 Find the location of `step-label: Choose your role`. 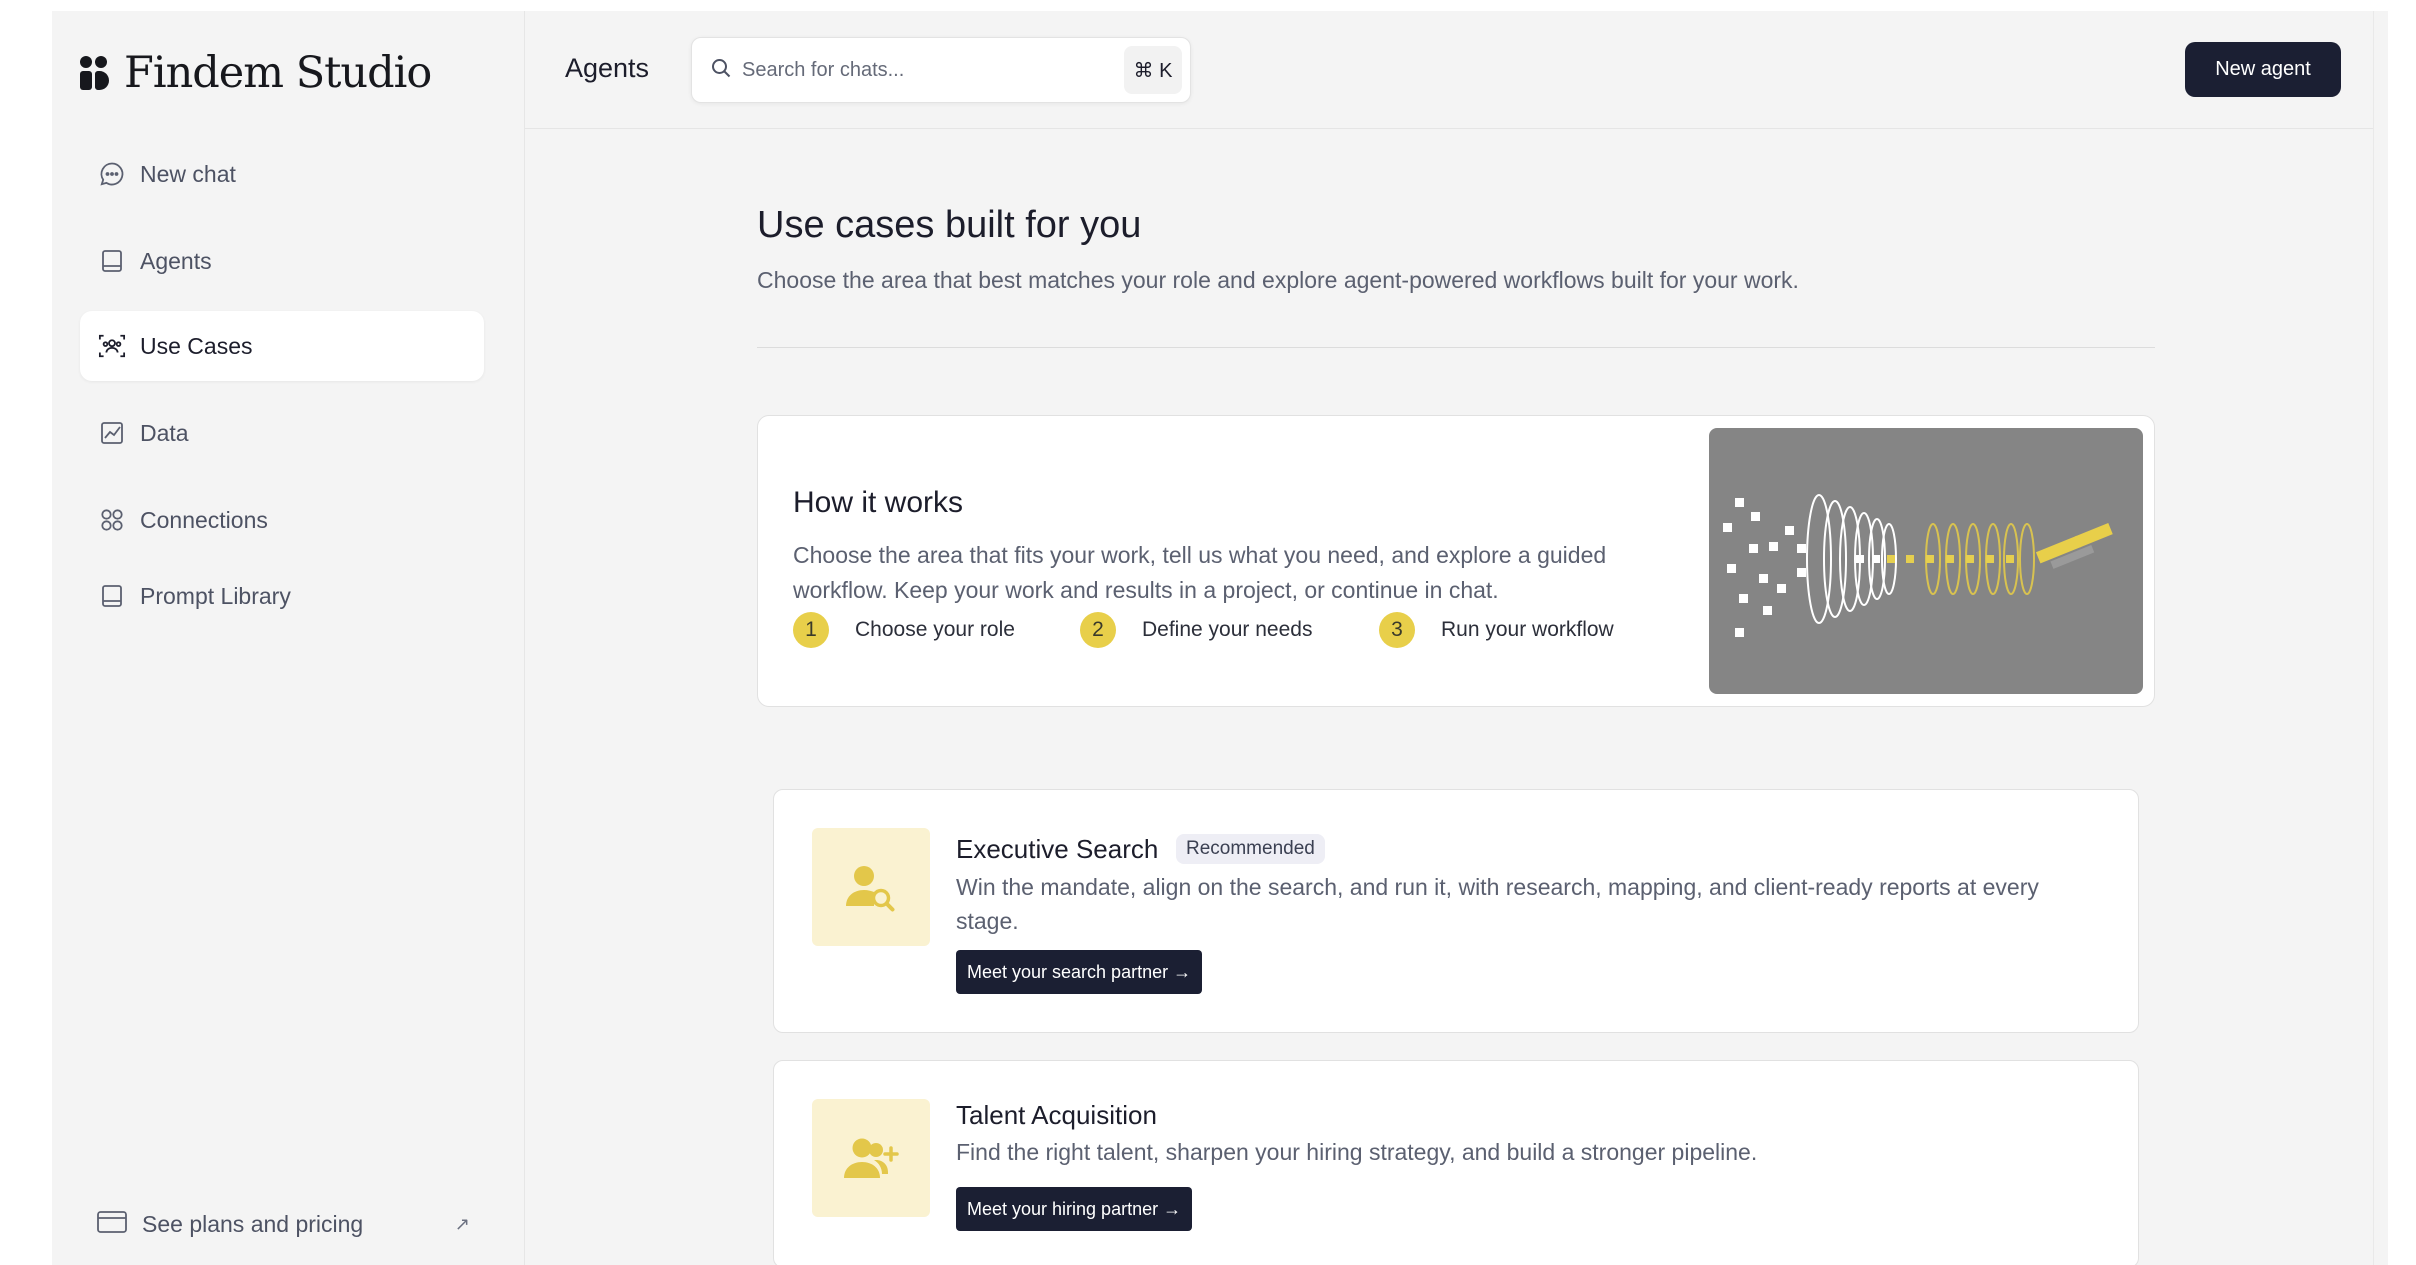

step-label: Choose your role is located at coordinates (935, 629).